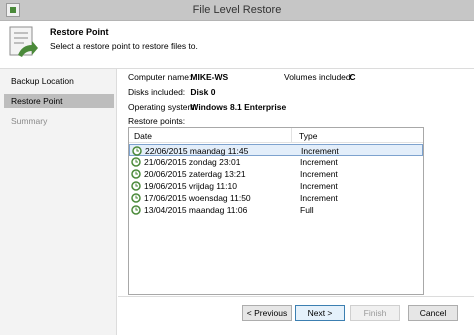 The height and width of the screenshot is (335, 474). Describe the element at coordinates (192, 162) in the screenshot. I see `row-date: 21/06/2015 zondag 23:01` at that location.